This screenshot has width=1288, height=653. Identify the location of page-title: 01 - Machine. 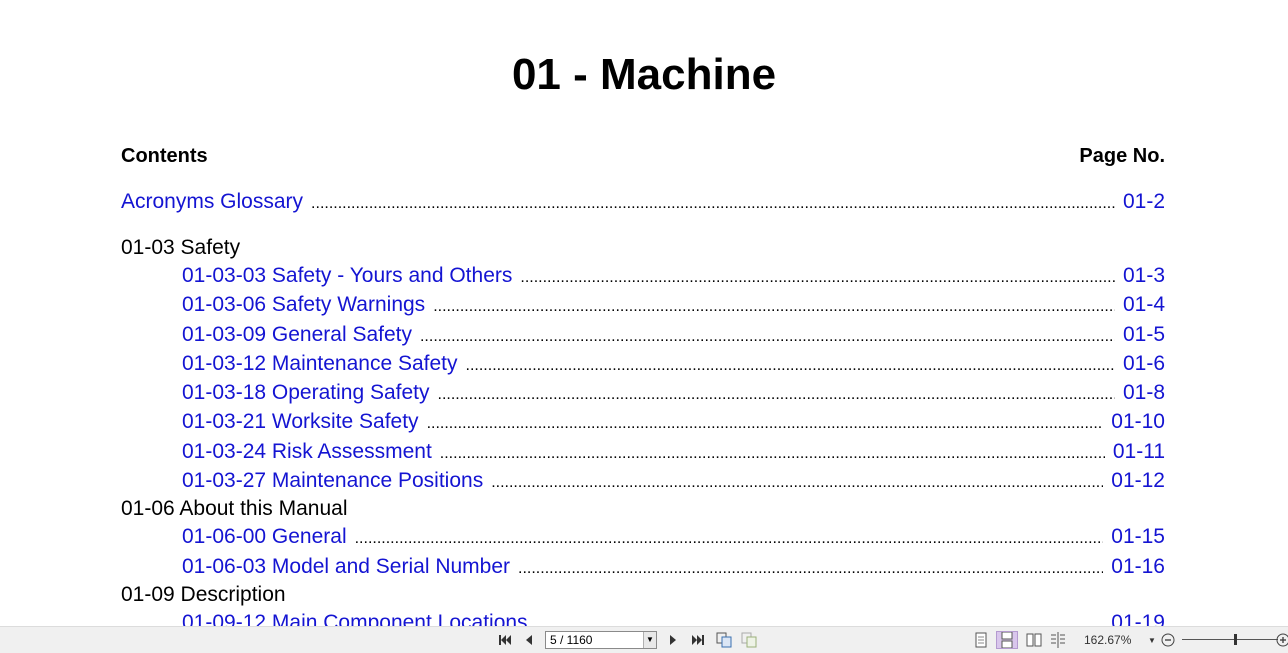
(644, 74).